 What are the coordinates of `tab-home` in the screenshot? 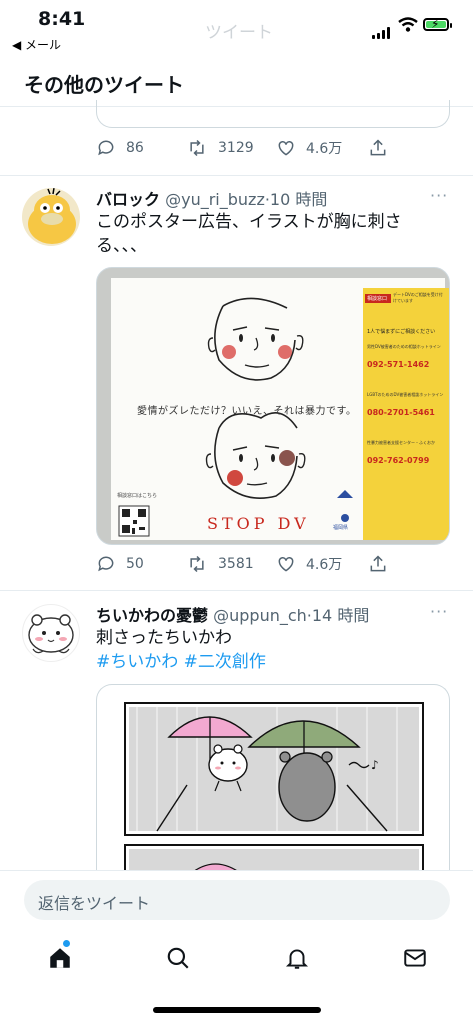 It's located at (60, 958).